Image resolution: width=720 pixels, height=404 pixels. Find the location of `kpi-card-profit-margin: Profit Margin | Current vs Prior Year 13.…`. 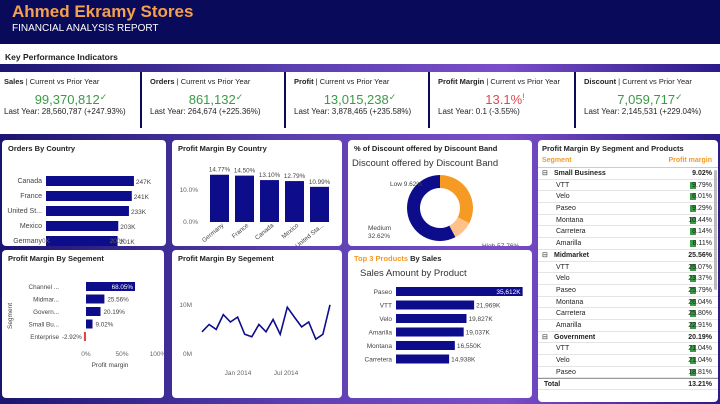

kpi-card-profit-margin: Profit Margin | Current vs Prior Year 13.… is located at coordinates (505, 100).